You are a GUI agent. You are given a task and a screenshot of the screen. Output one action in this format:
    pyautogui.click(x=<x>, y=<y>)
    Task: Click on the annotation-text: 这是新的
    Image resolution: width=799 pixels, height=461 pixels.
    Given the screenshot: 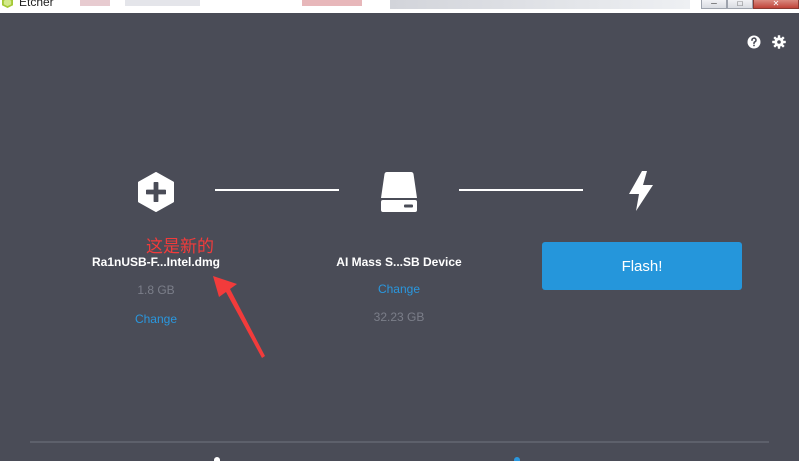 What is the action you would take?
    pyautogui.click(x=180, y=247)
    